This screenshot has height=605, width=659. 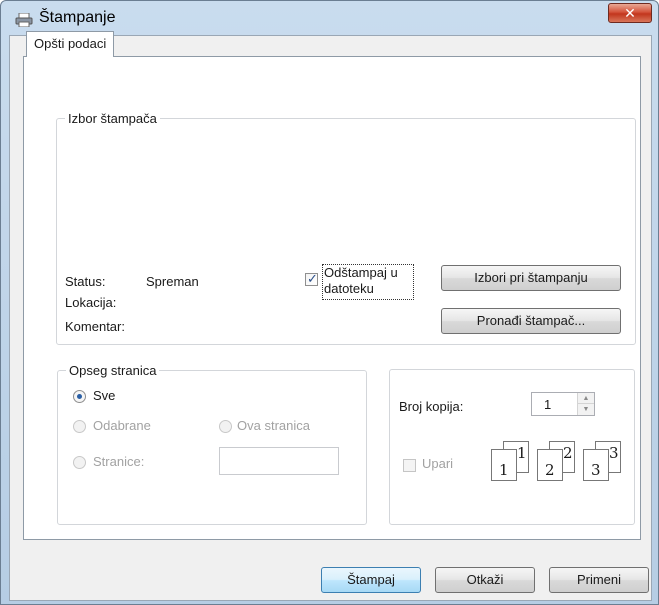 What do you see at coordinates (91, 302) in the screenshot?
I see `location-label: Lokacija:` at bounding box center [91, 302].